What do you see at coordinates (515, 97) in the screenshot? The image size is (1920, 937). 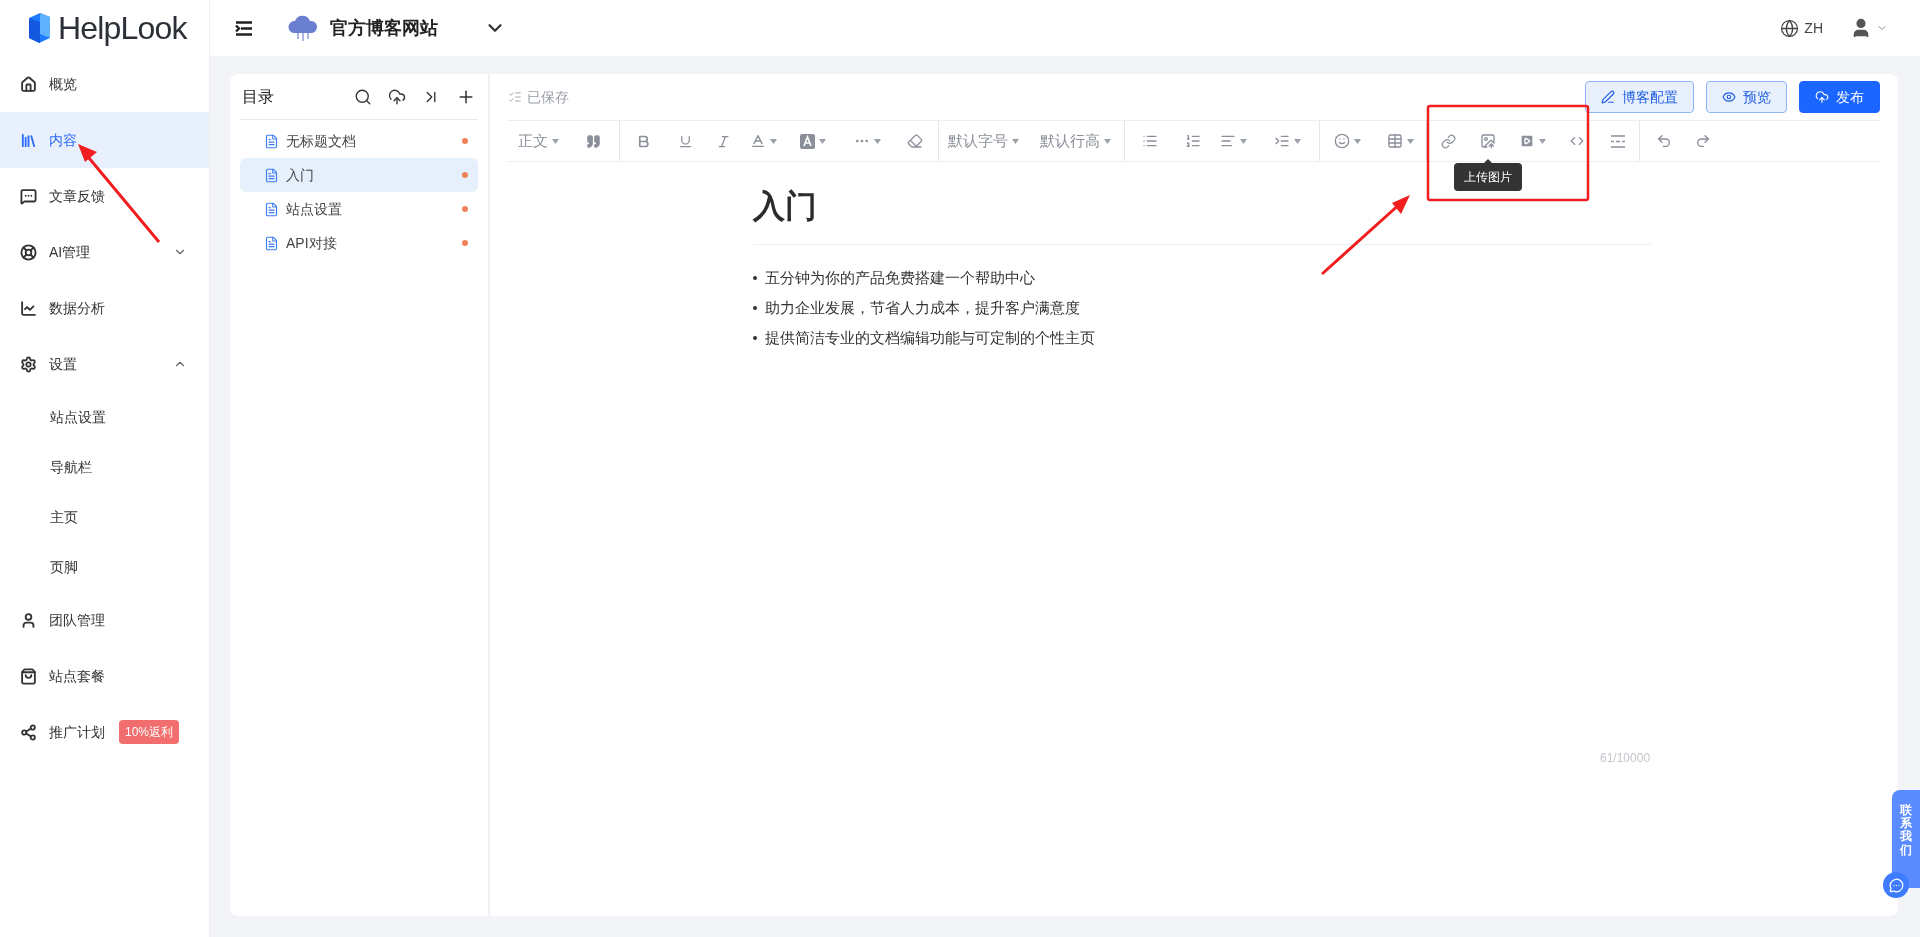 I see `checklist-icon` at bounding box center [515, 97].